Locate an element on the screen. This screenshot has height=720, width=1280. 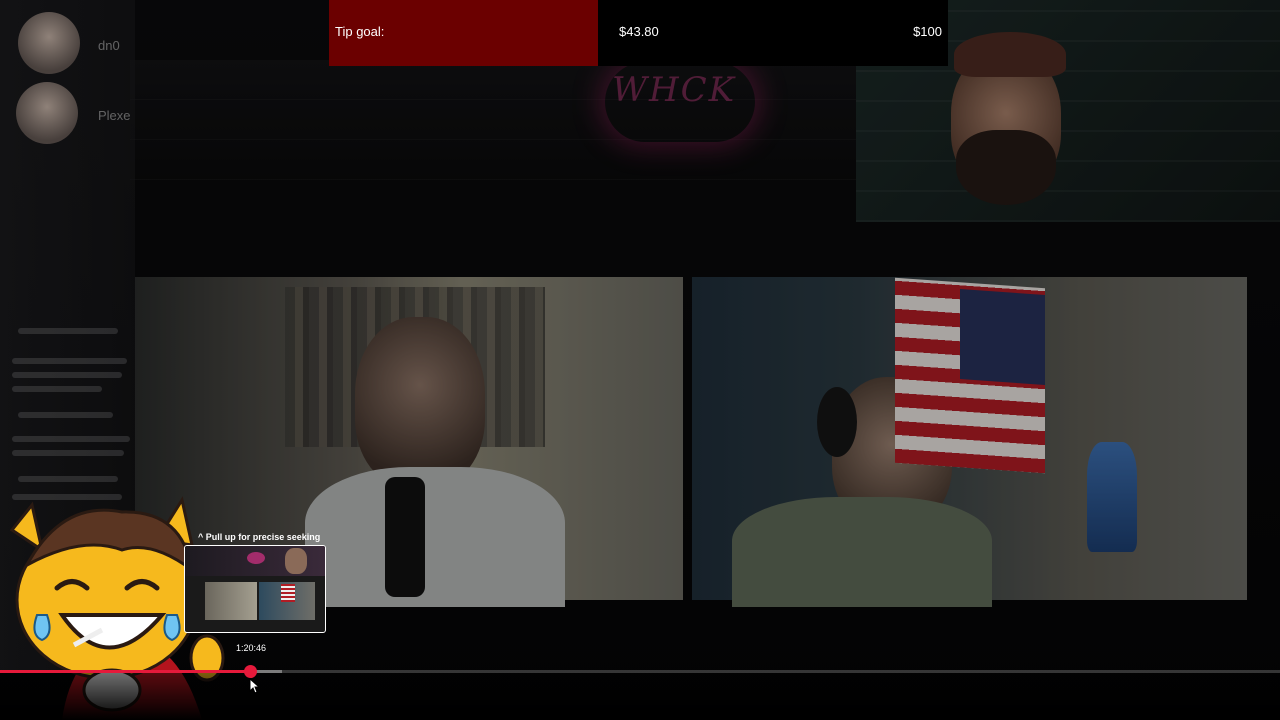
chat-username: Plexe is located at coordinates (114, 115).